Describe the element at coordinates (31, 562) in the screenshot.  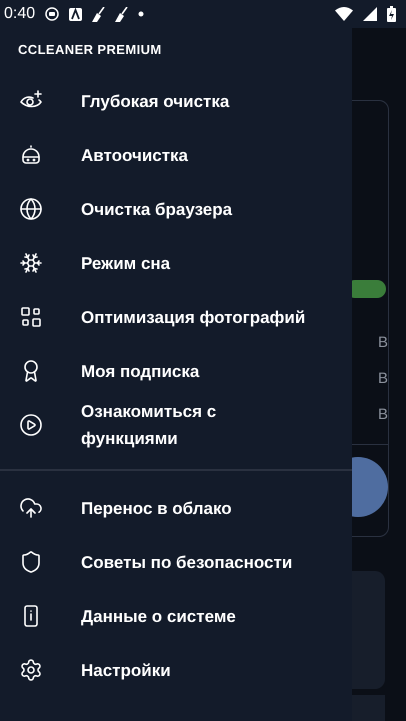
I see `shield-icon` at that location.